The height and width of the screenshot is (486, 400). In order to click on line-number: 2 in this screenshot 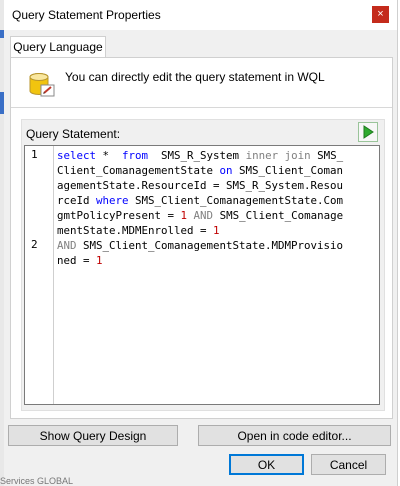, I will do `click(34, 244)`.